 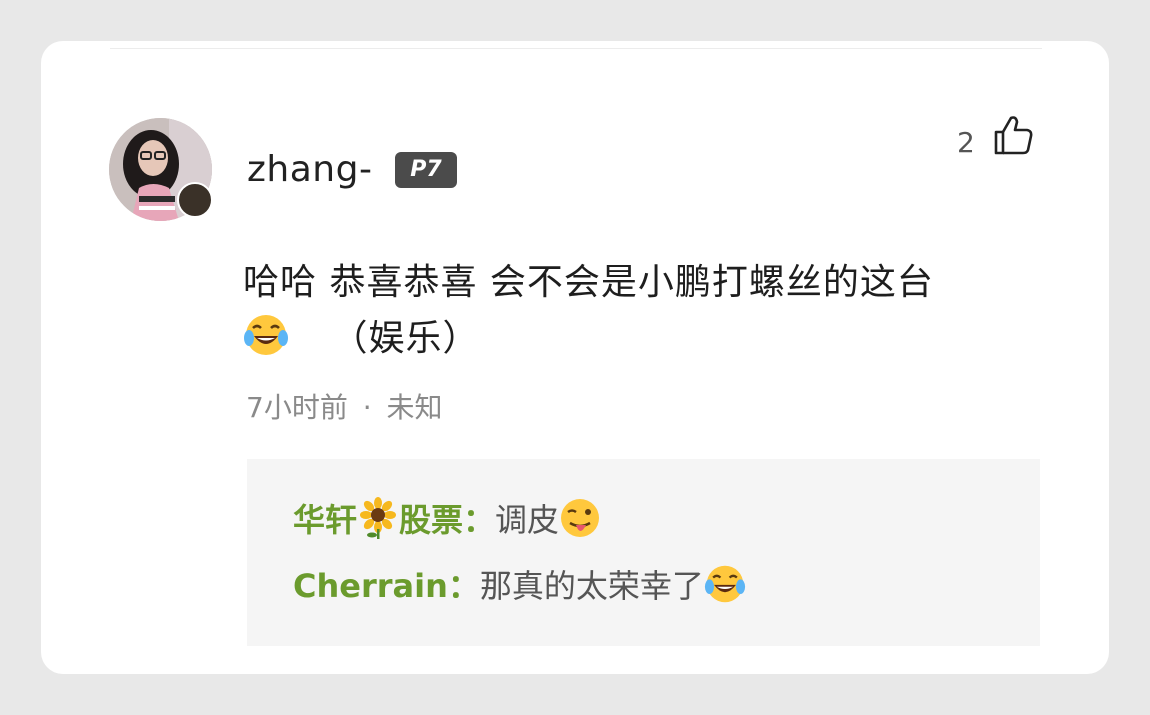 What do you see at coordinates (370, 586) in the screenshot?
I see `reply-author-name: Cherrain` at bounding box center [370, 586].